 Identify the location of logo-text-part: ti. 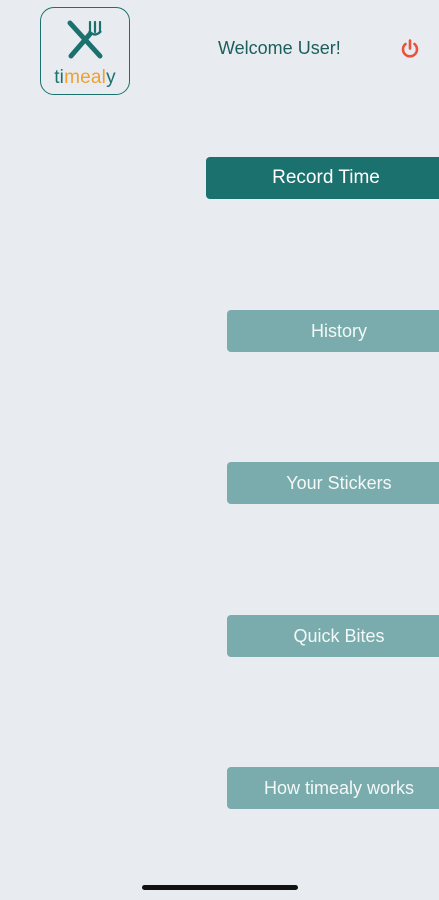
(59, 77).